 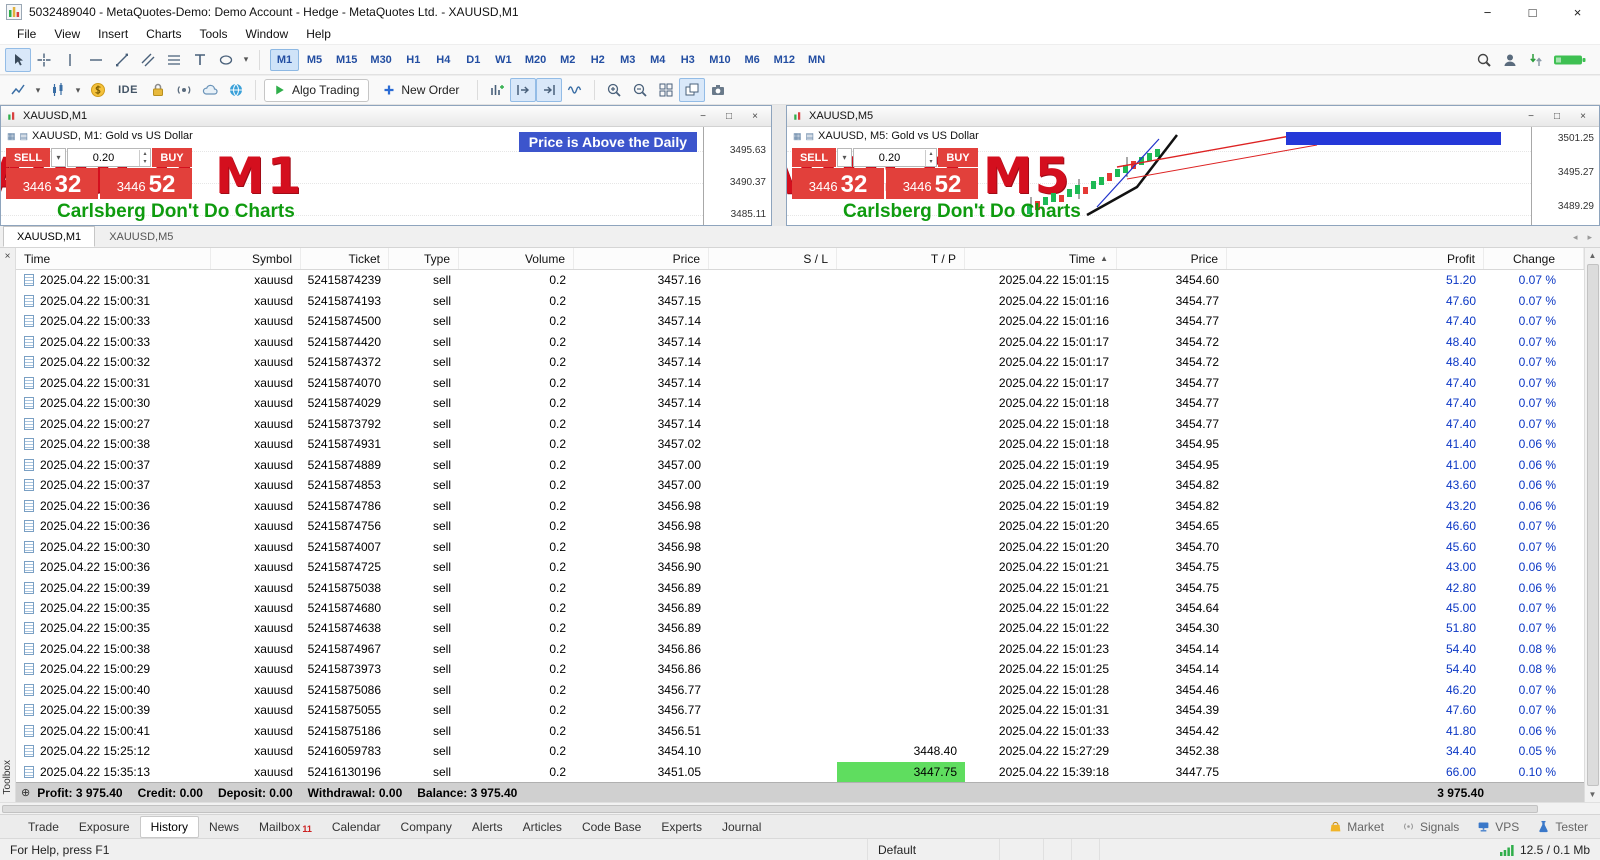 What do you see at coordinates (413, 60) in the screenshot?
I see `timeframe-h1: H1` at bounding box center [413, 60].